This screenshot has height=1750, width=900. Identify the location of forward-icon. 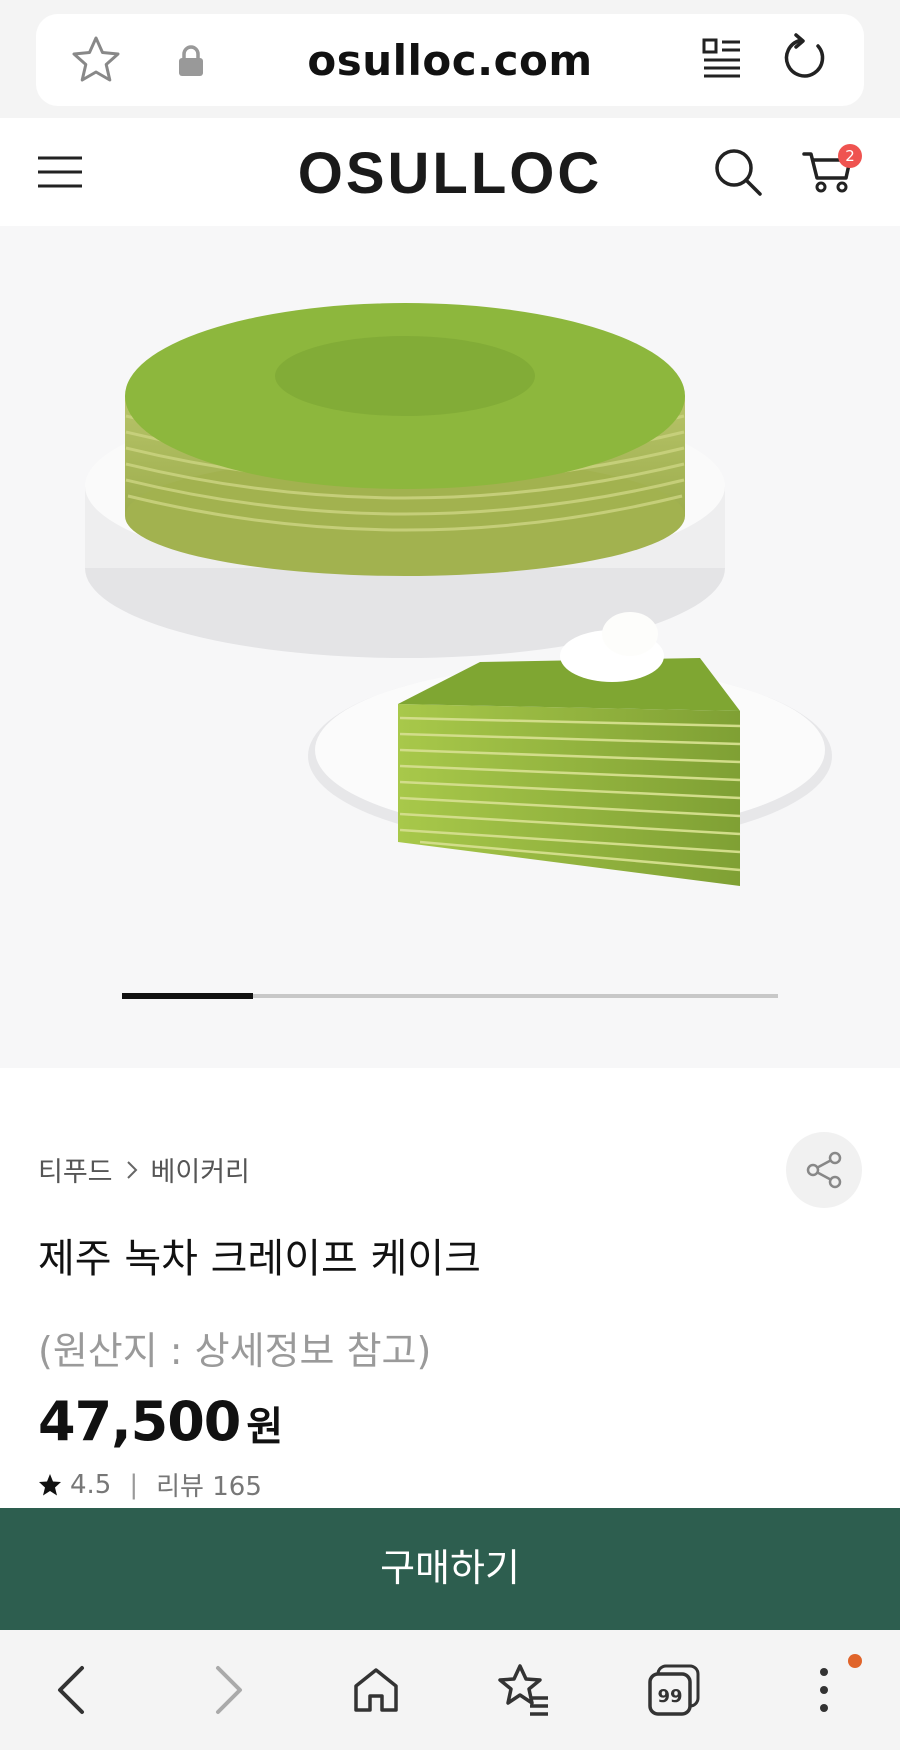
(229, 1690).